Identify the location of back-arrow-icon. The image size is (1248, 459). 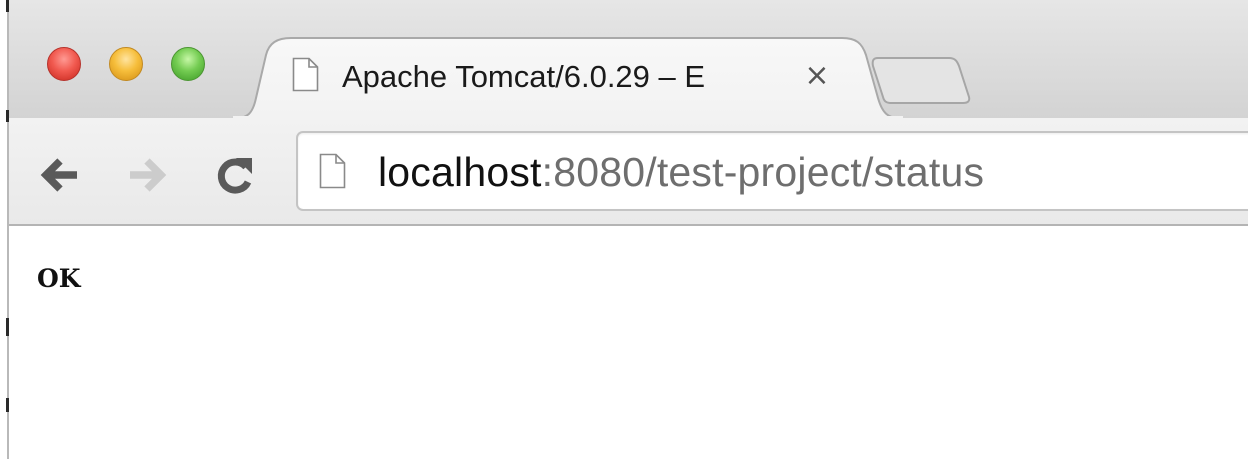
(60, 175).